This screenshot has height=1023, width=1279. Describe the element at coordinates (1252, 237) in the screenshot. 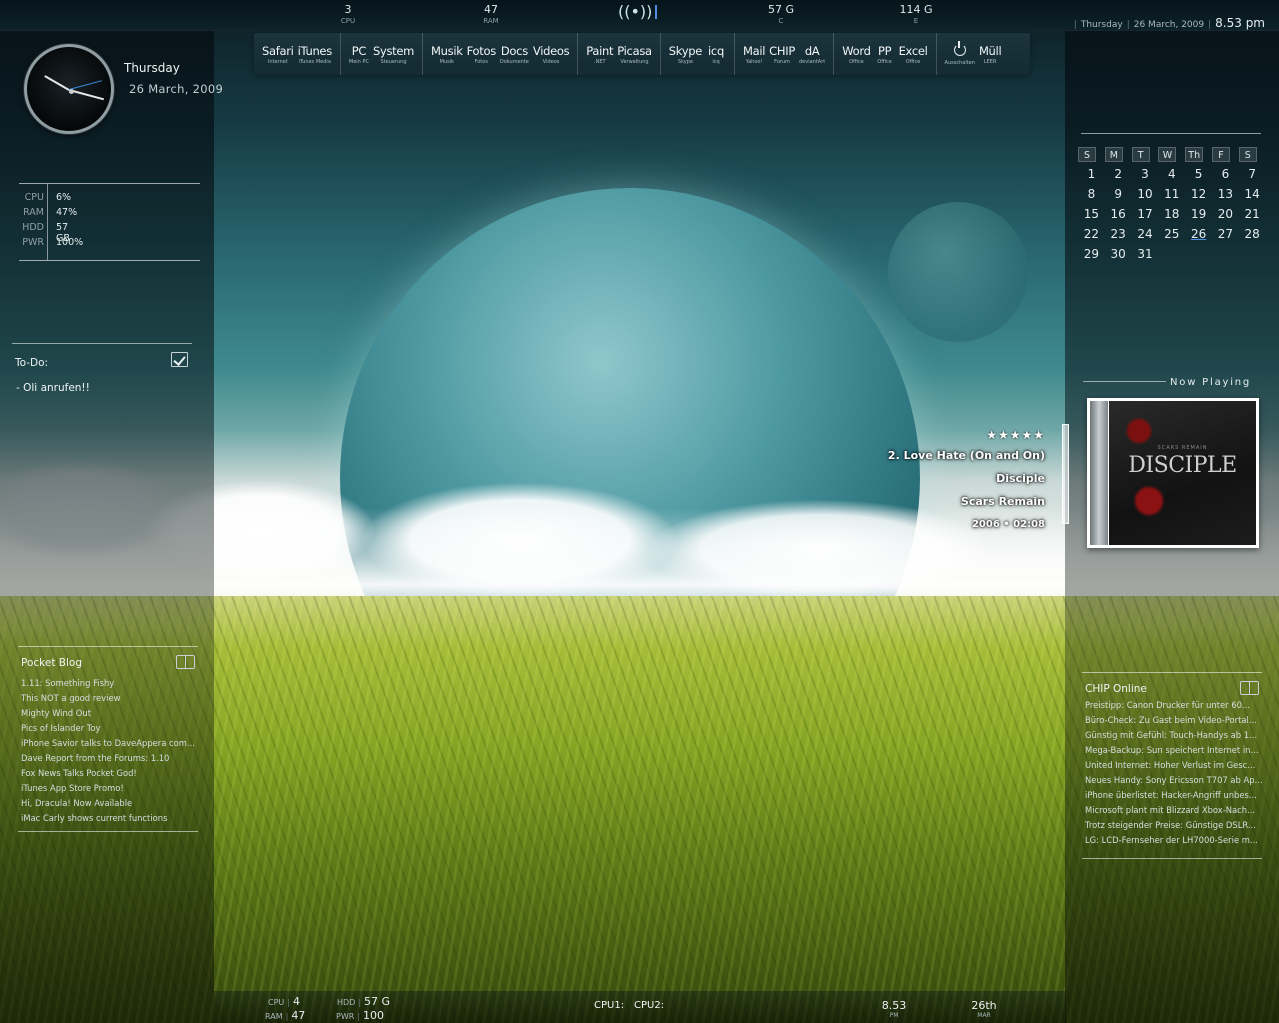

I see `calendar-day: 28` at that location.